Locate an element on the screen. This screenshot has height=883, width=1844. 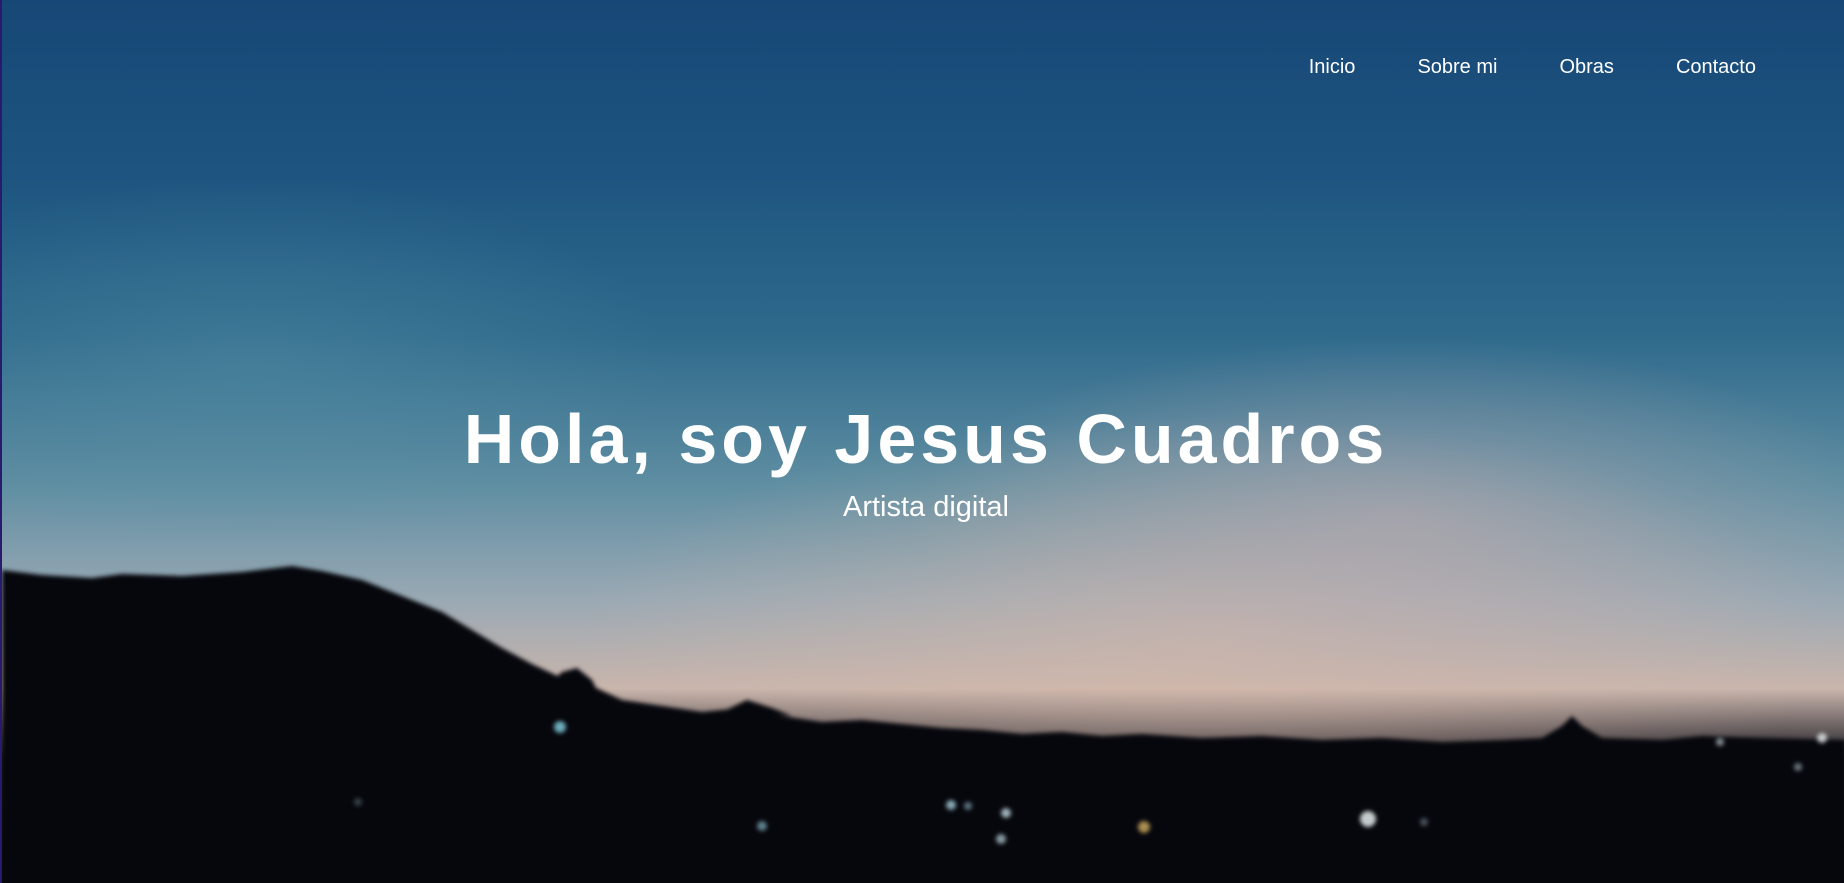
hero-text: Hola, soy Jesus Cuadros Artista digital is located at coordinates (923, 462).